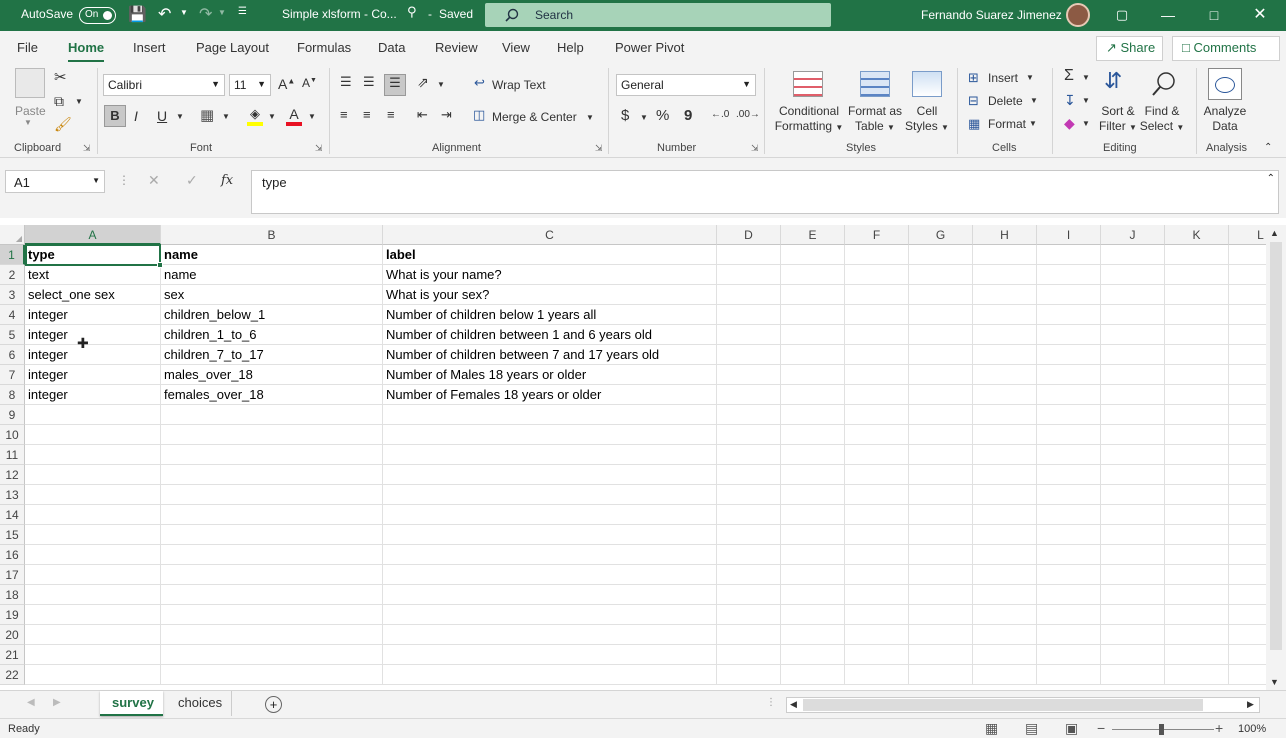  I want to click on cell-j16, so click(1133, 555).